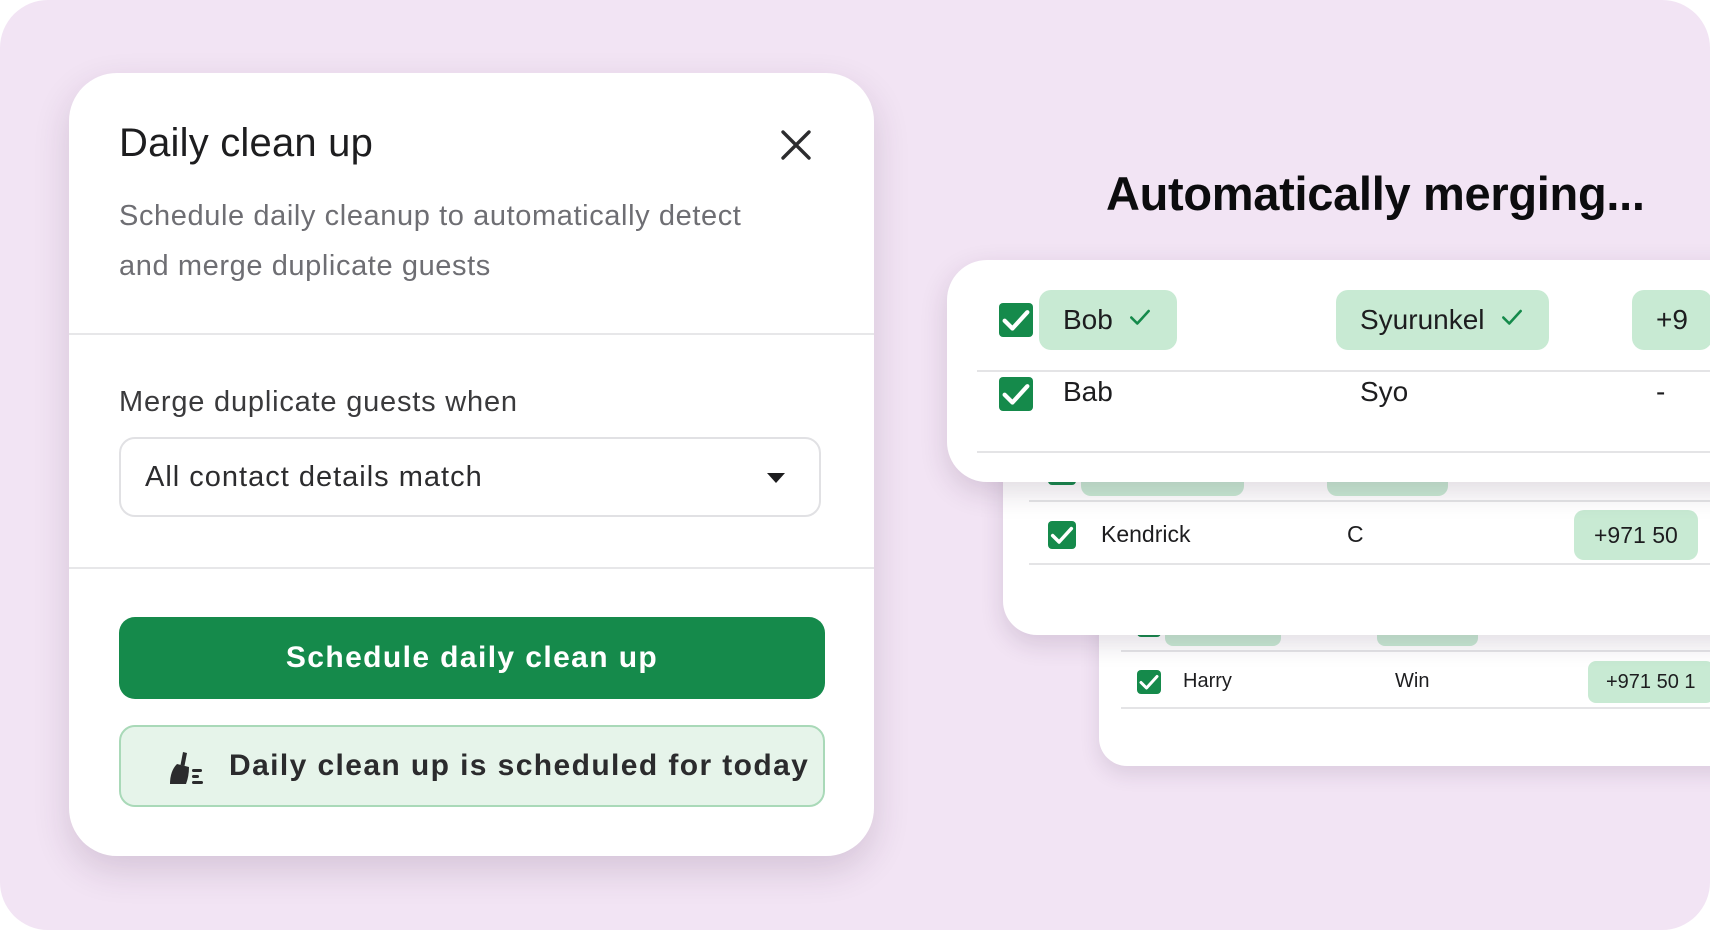  I want to click on merge-group-card: Bob Syurunkel +9 Bab Syo -, so click(1328, 371).